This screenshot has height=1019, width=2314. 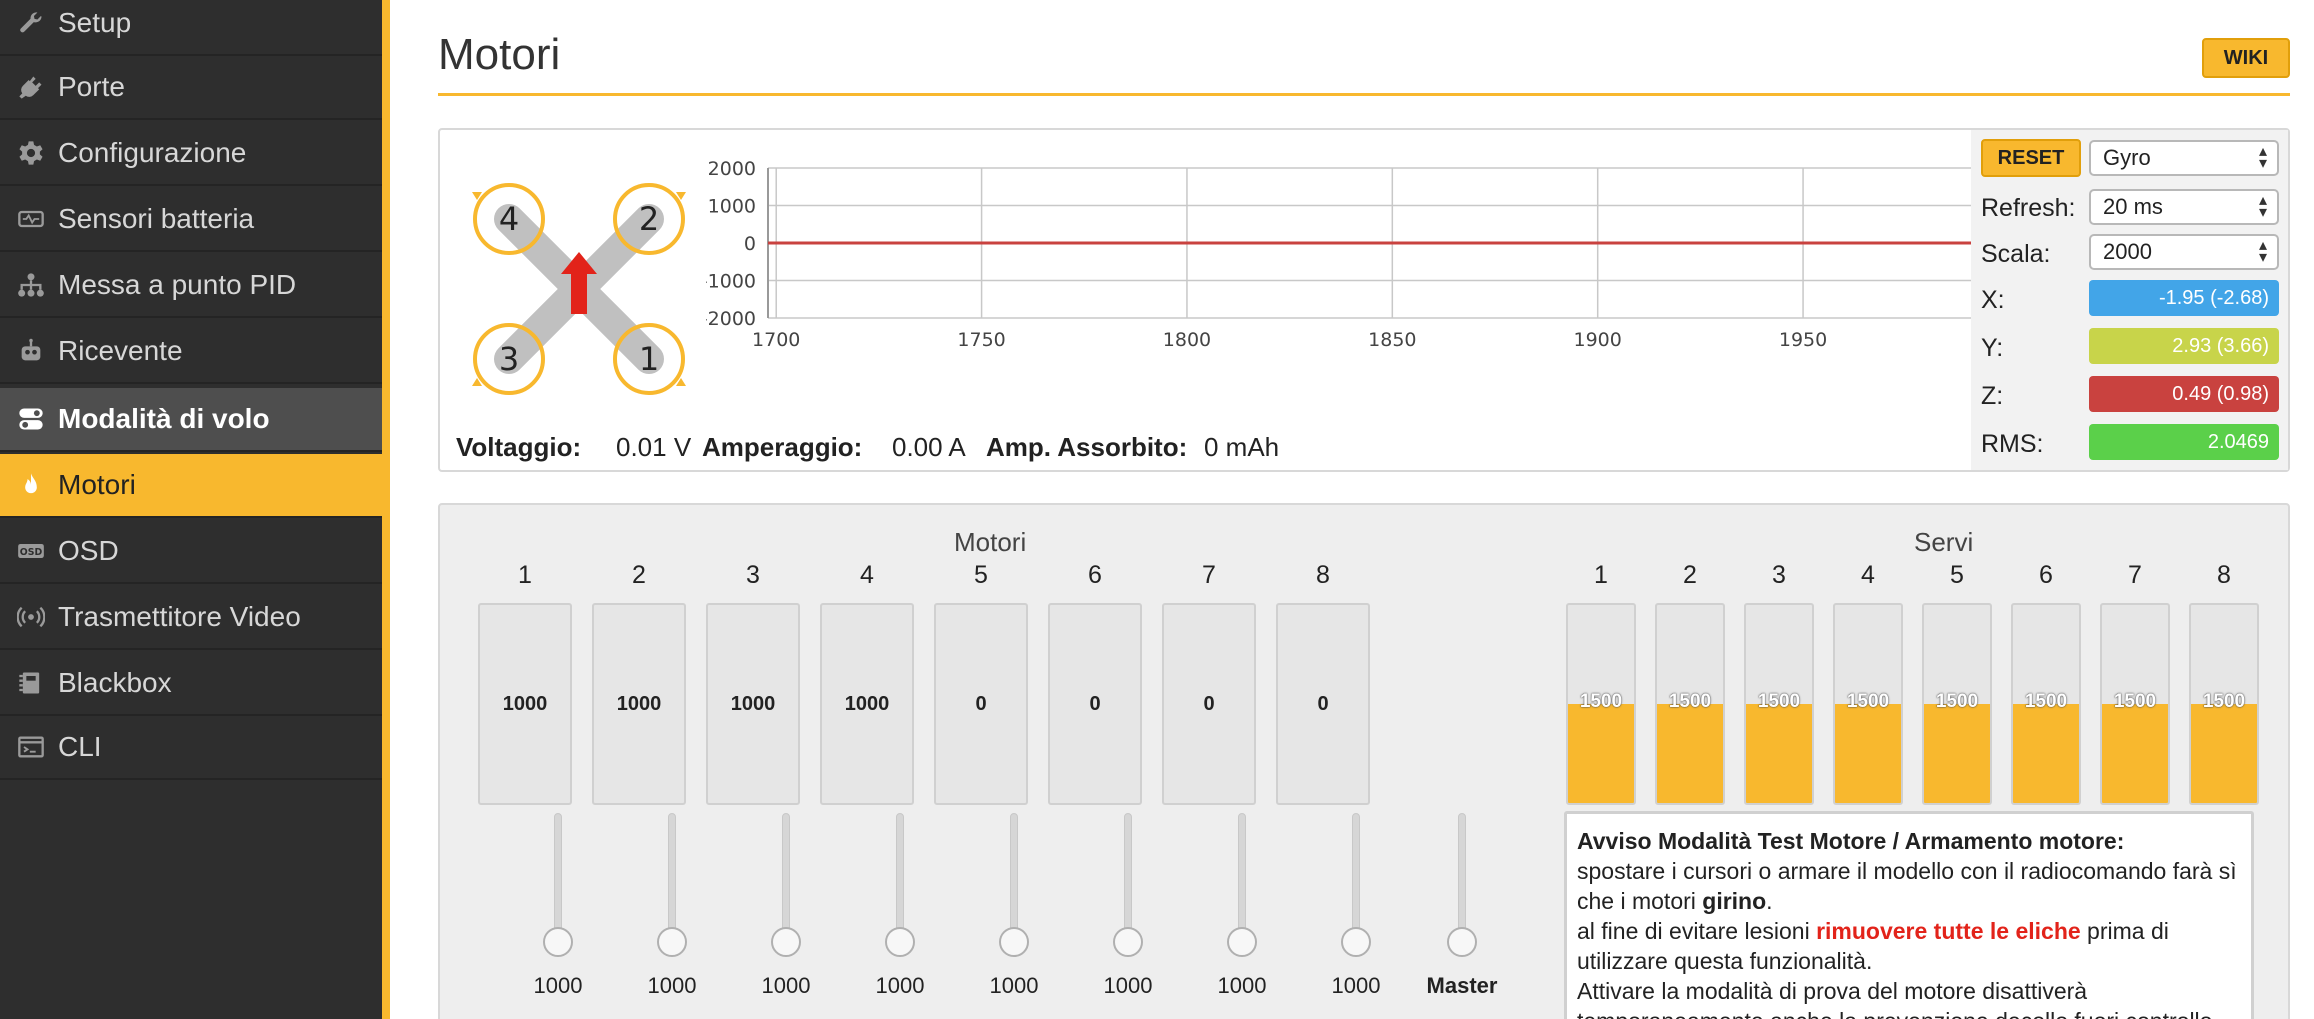 I want to click on sidebar-item-messa-a-punto-pid: Messa a punto PID, so click(x=195, y=286).